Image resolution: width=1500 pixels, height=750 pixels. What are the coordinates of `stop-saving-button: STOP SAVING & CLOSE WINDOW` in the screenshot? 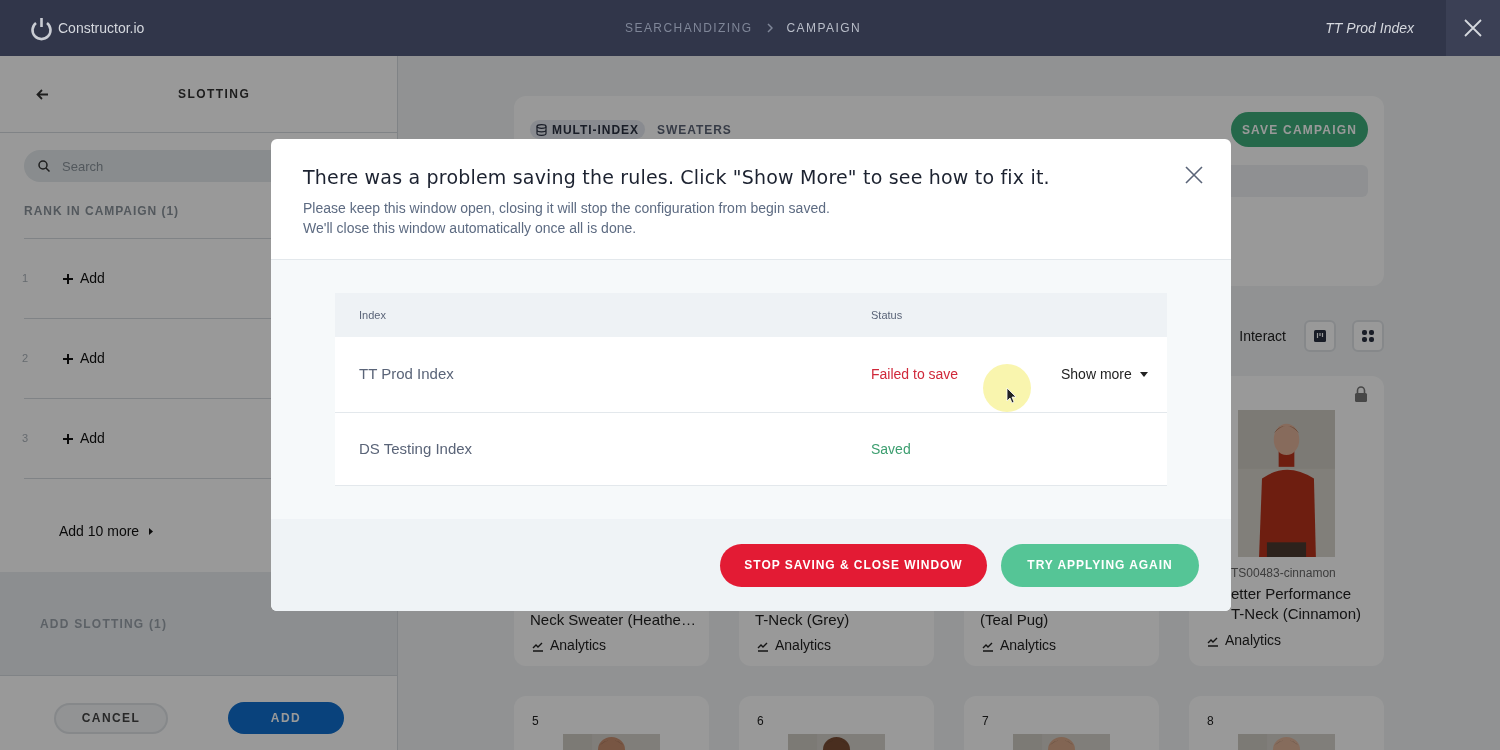 It's located at (853, 565).